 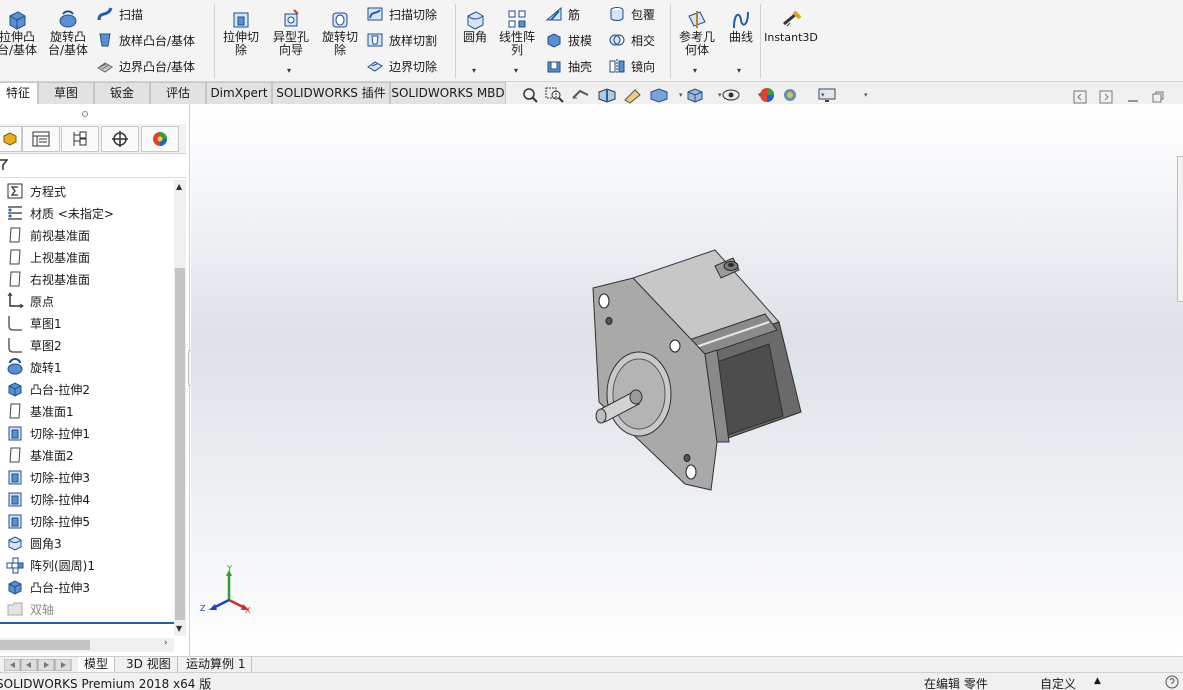 I want to click on tree-item-cut-extrude3: 切除-拉伸3, so click(x=48, y=477).